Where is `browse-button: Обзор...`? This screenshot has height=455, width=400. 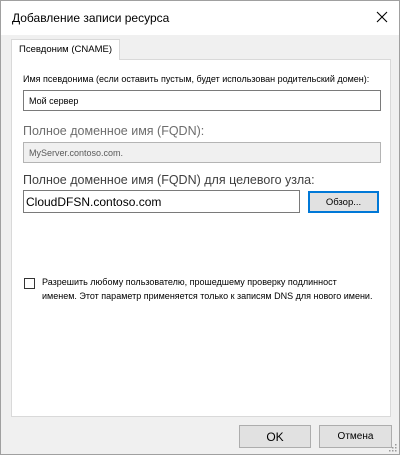 browse-button: Обзор... is located at coordinates (343, 202).